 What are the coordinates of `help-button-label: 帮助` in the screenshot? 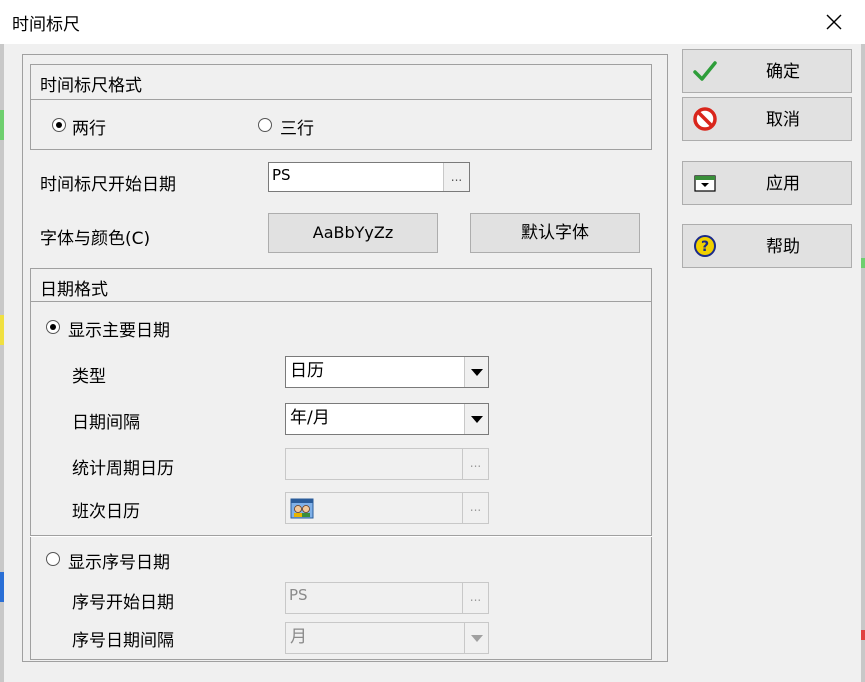 It's located at (783, 247).